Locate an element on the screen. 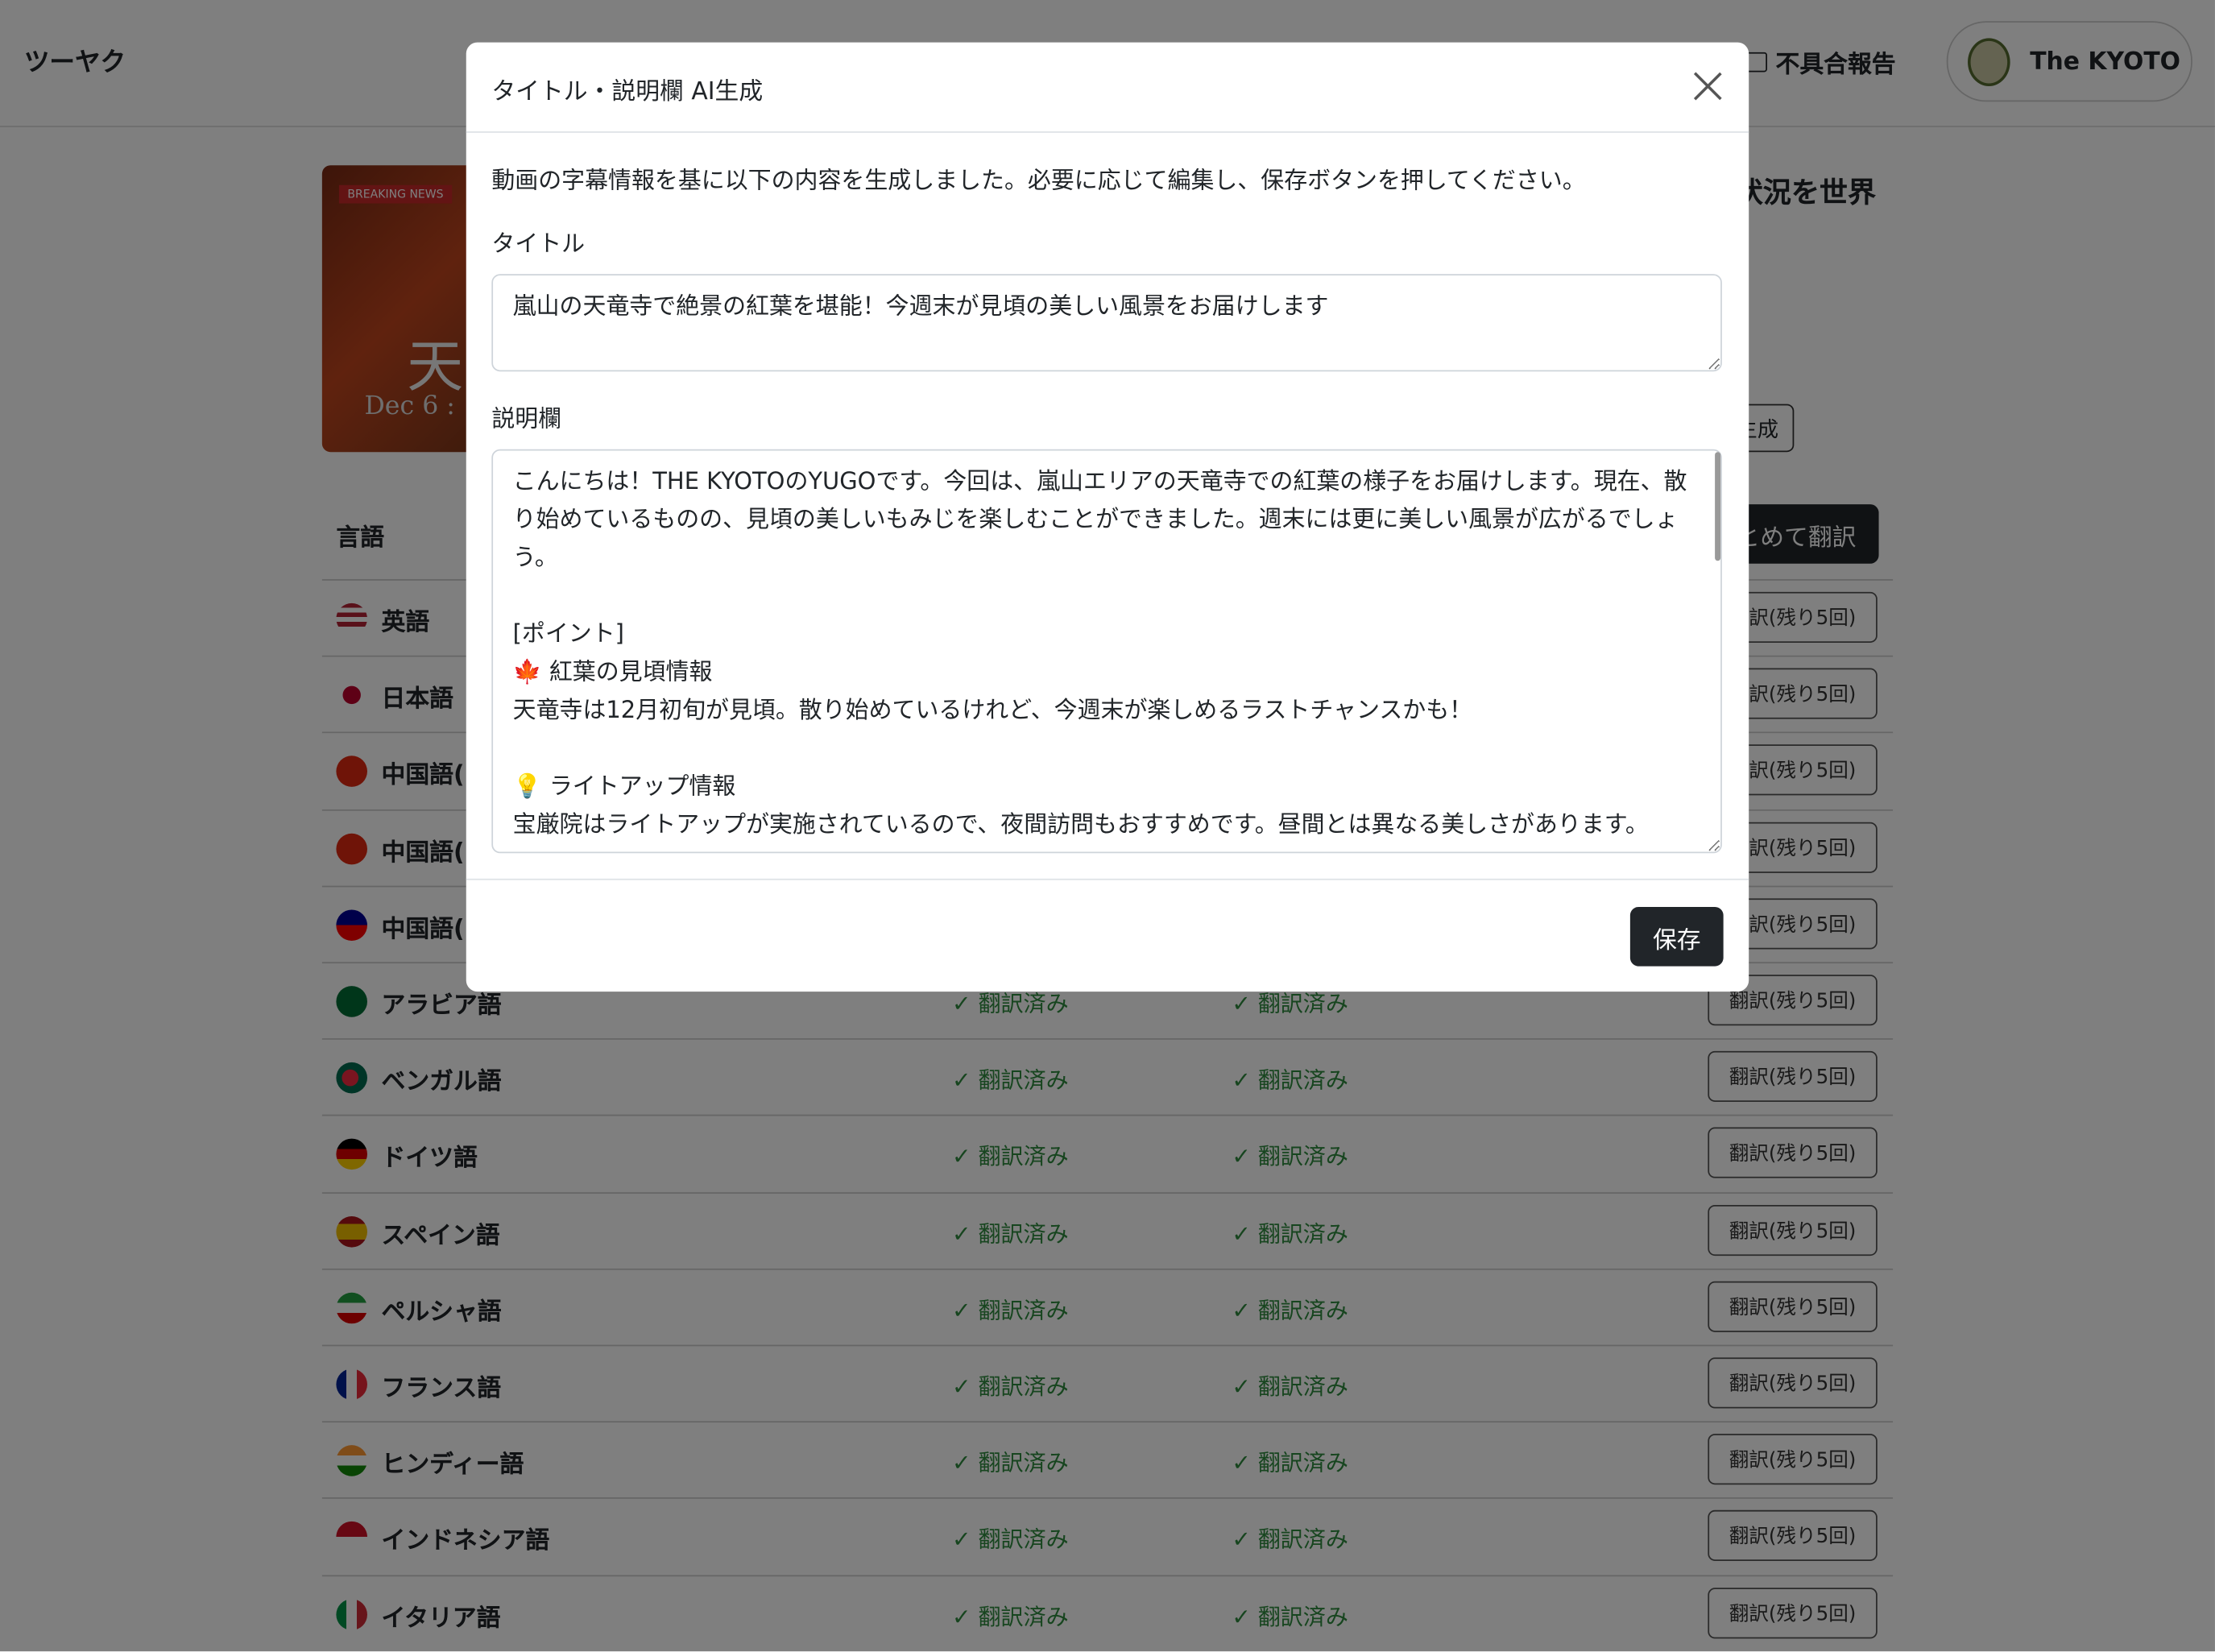 The height and width of the screenshot is (1652, 2215). title-label: タイトル is located at coordinates (538, 244).